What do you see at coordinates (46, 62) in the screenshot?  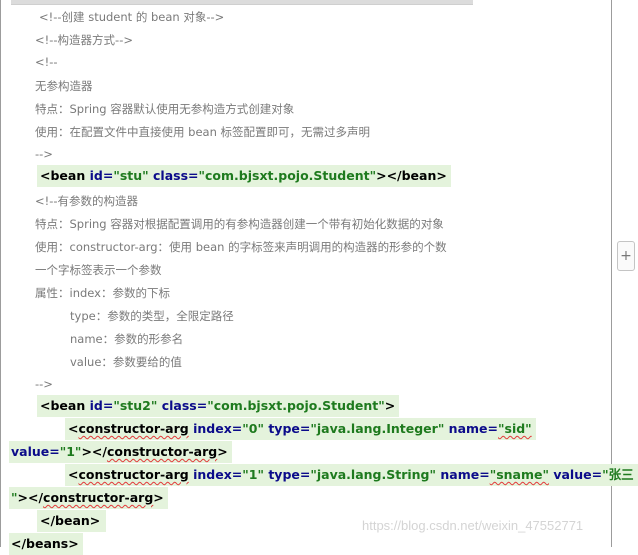 I see `comment-open: <!--` at bounding box center [46, 62].